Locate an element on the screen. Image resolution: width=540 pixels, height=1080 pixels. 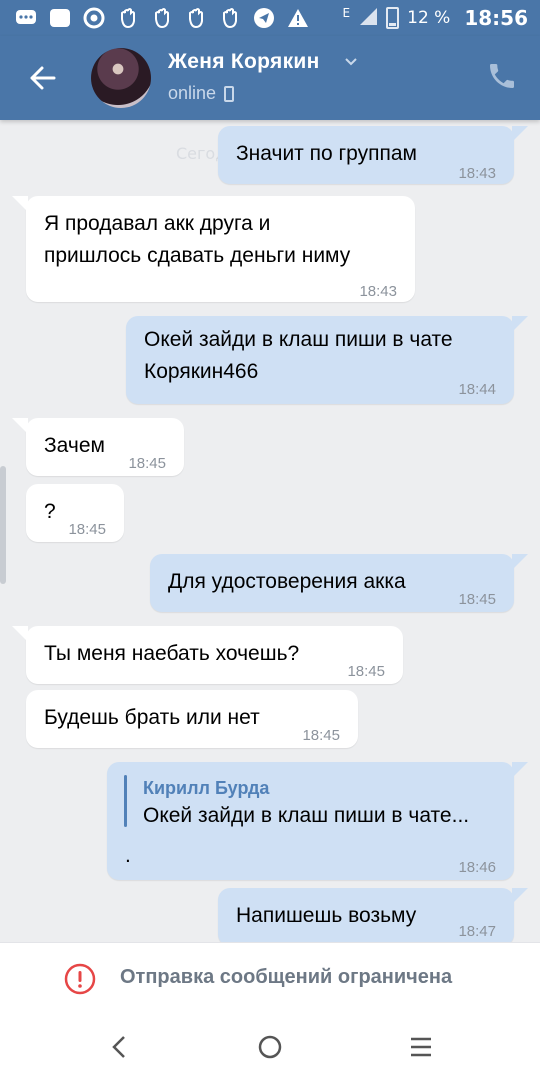
mobile-icon is located at coordinates (229, 93).